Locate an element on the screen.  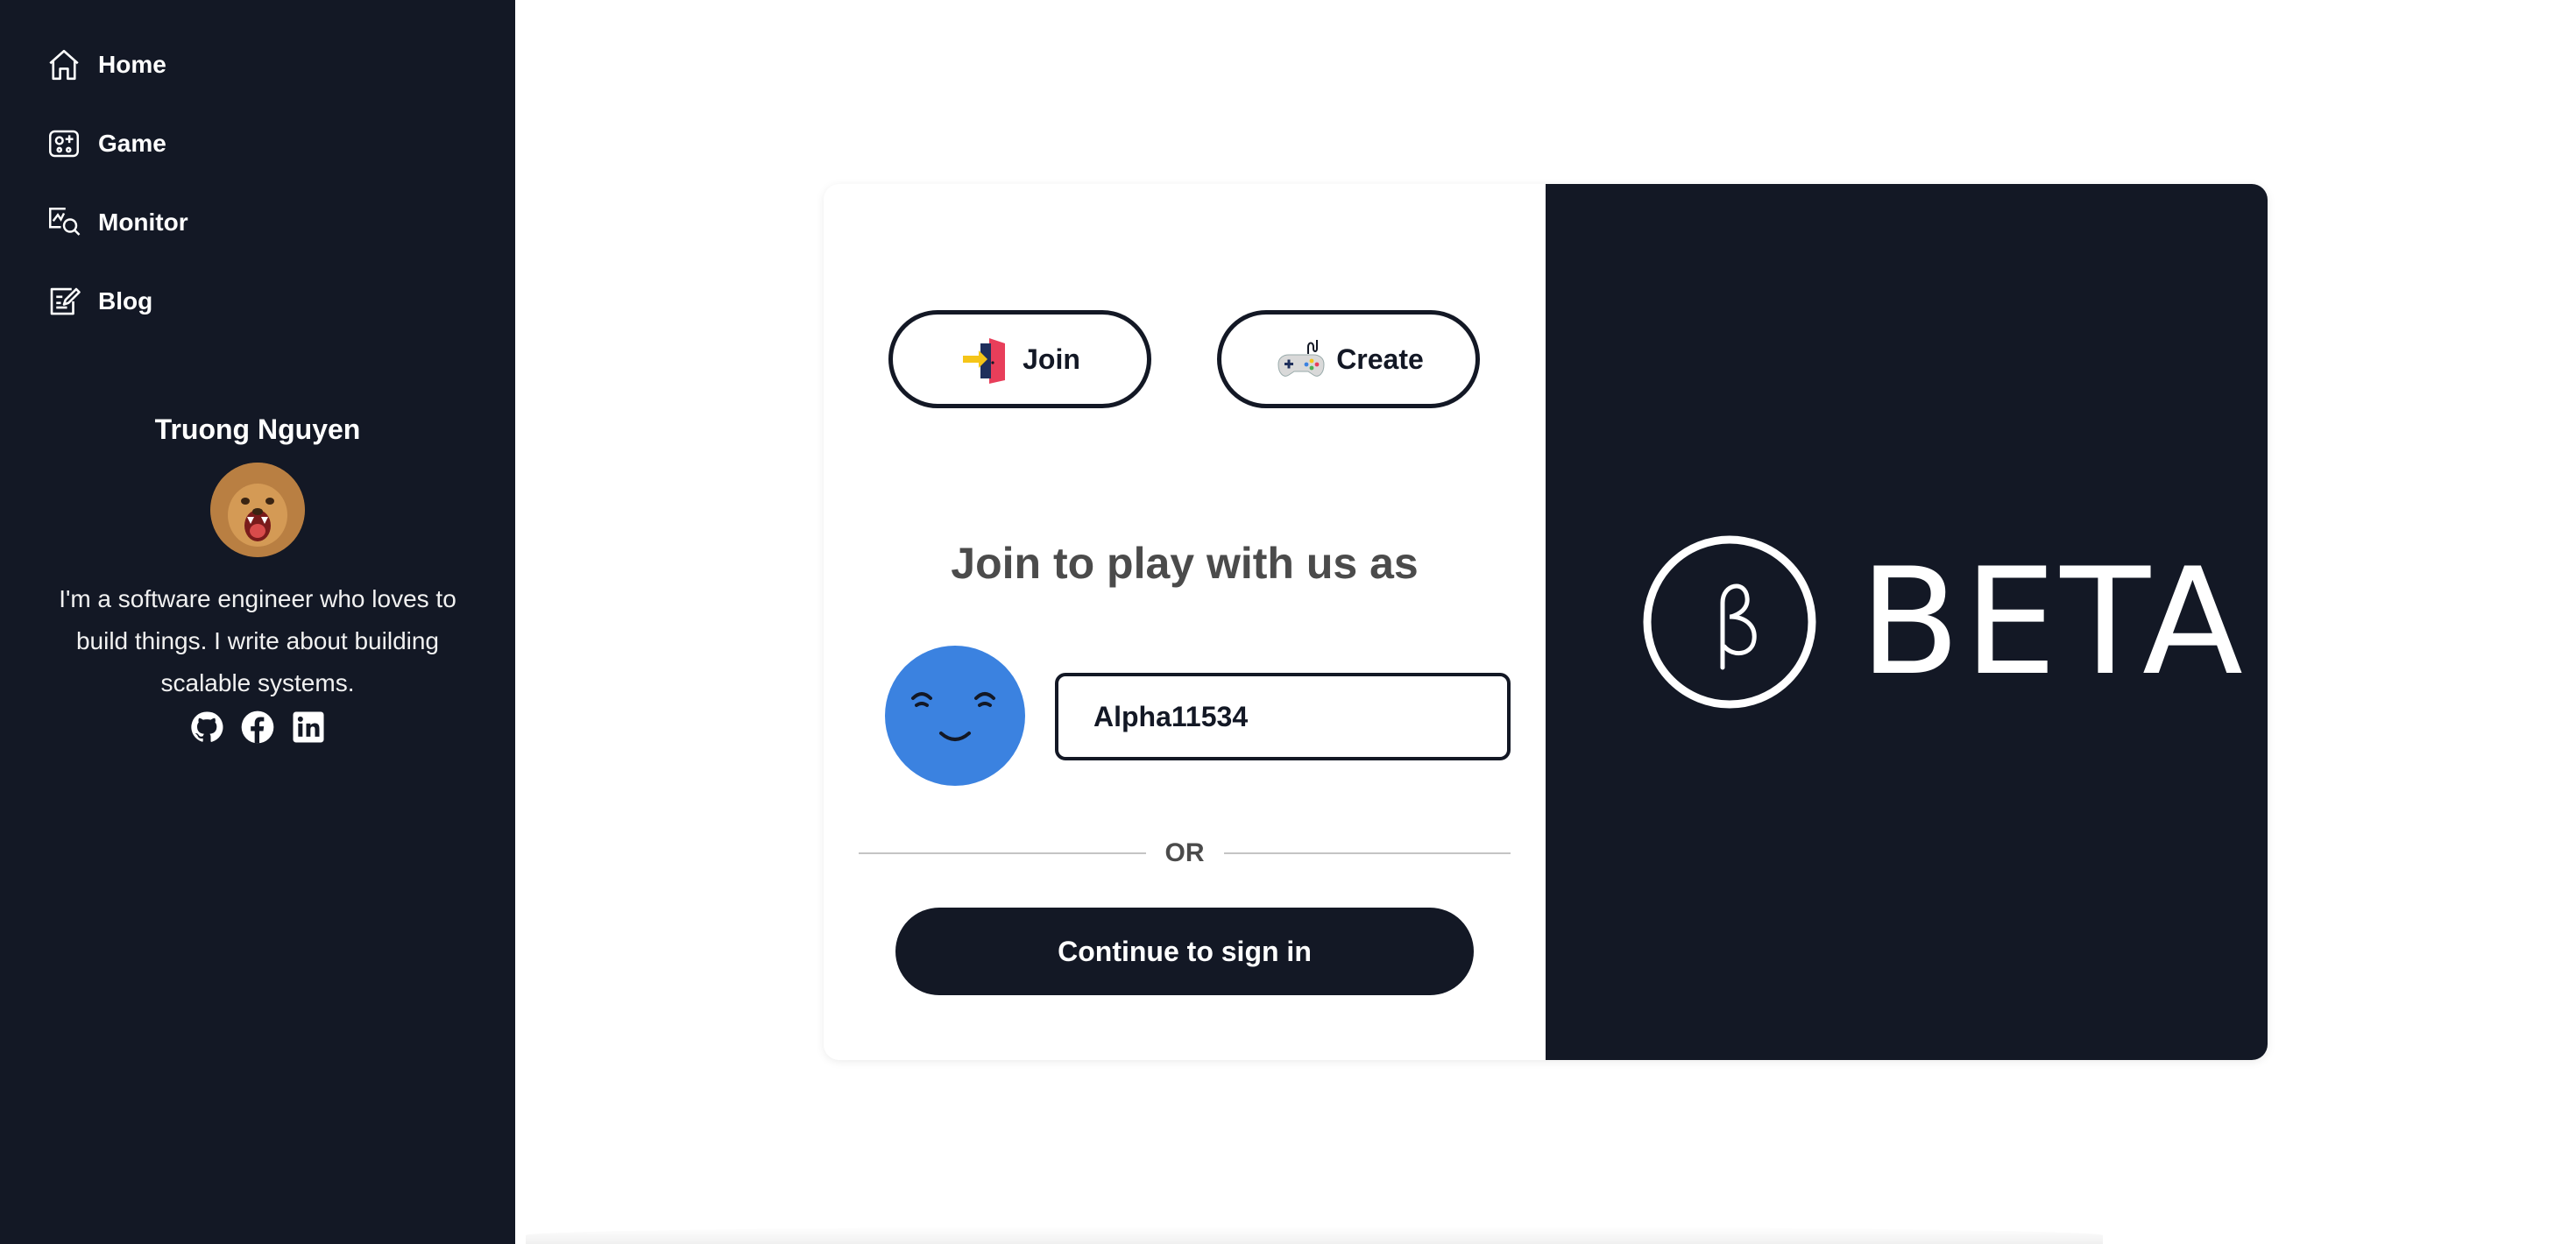
nav-item-game: Game is located at coordinates (117, 143).